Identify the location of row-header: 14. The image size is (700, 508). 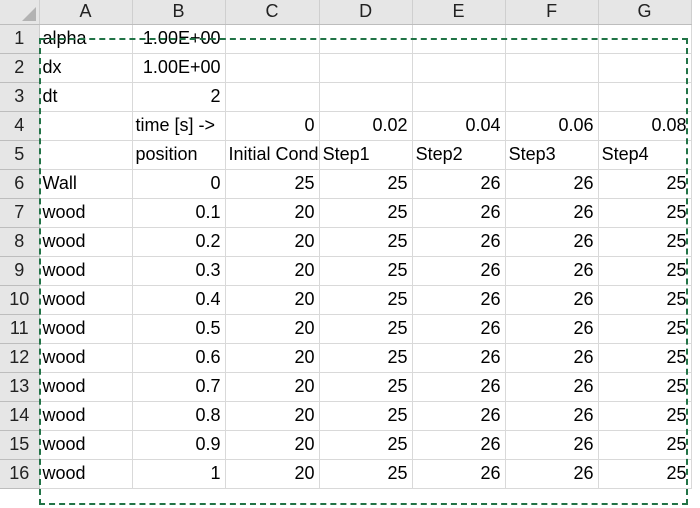
(20, 416).